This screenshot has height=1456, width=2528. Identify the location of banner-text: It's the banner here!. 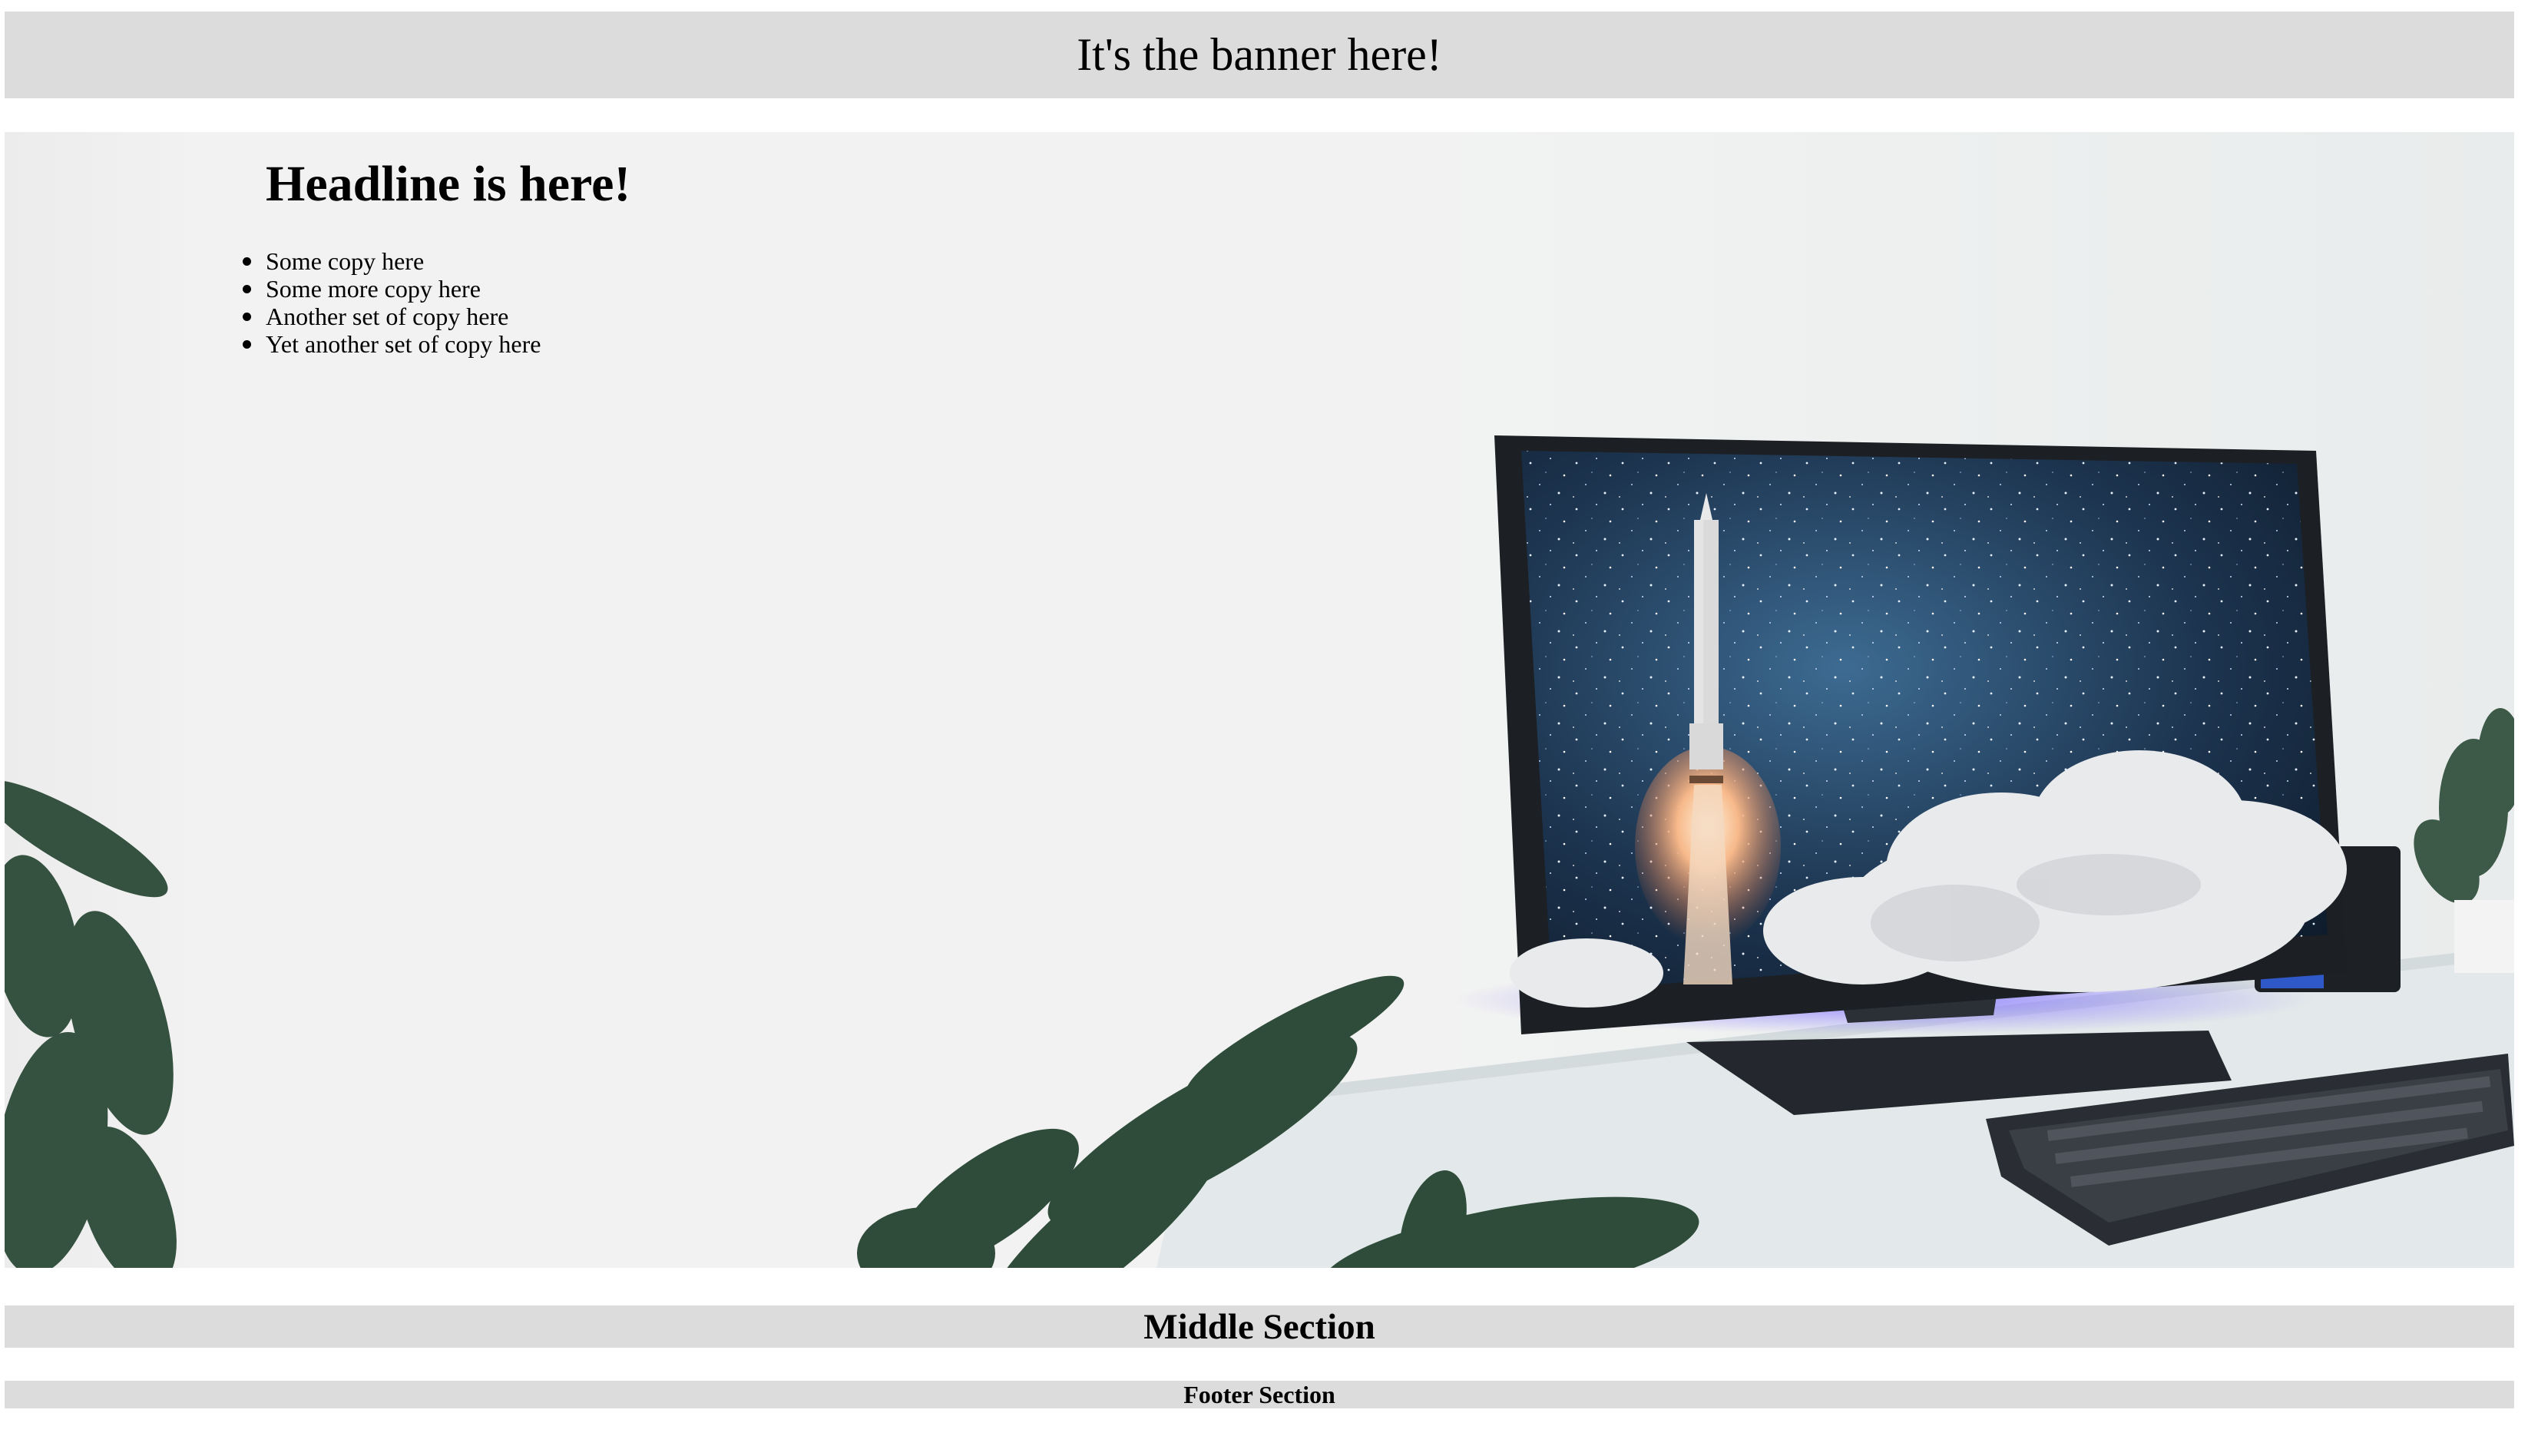
(1260, 54).